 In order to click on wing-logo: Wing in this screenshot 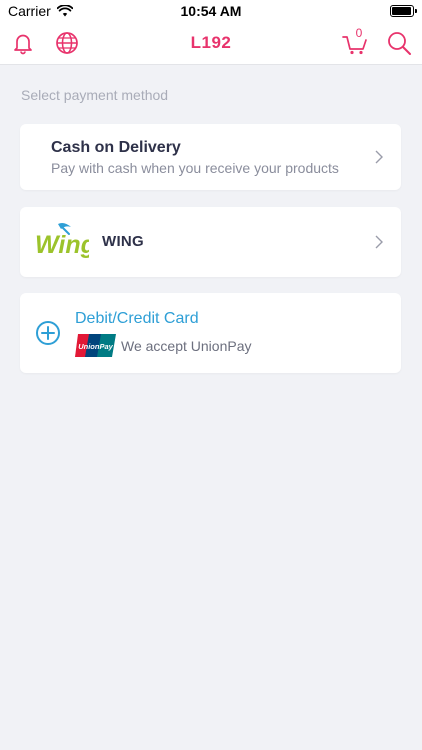, I will do `click(62, 241)`.